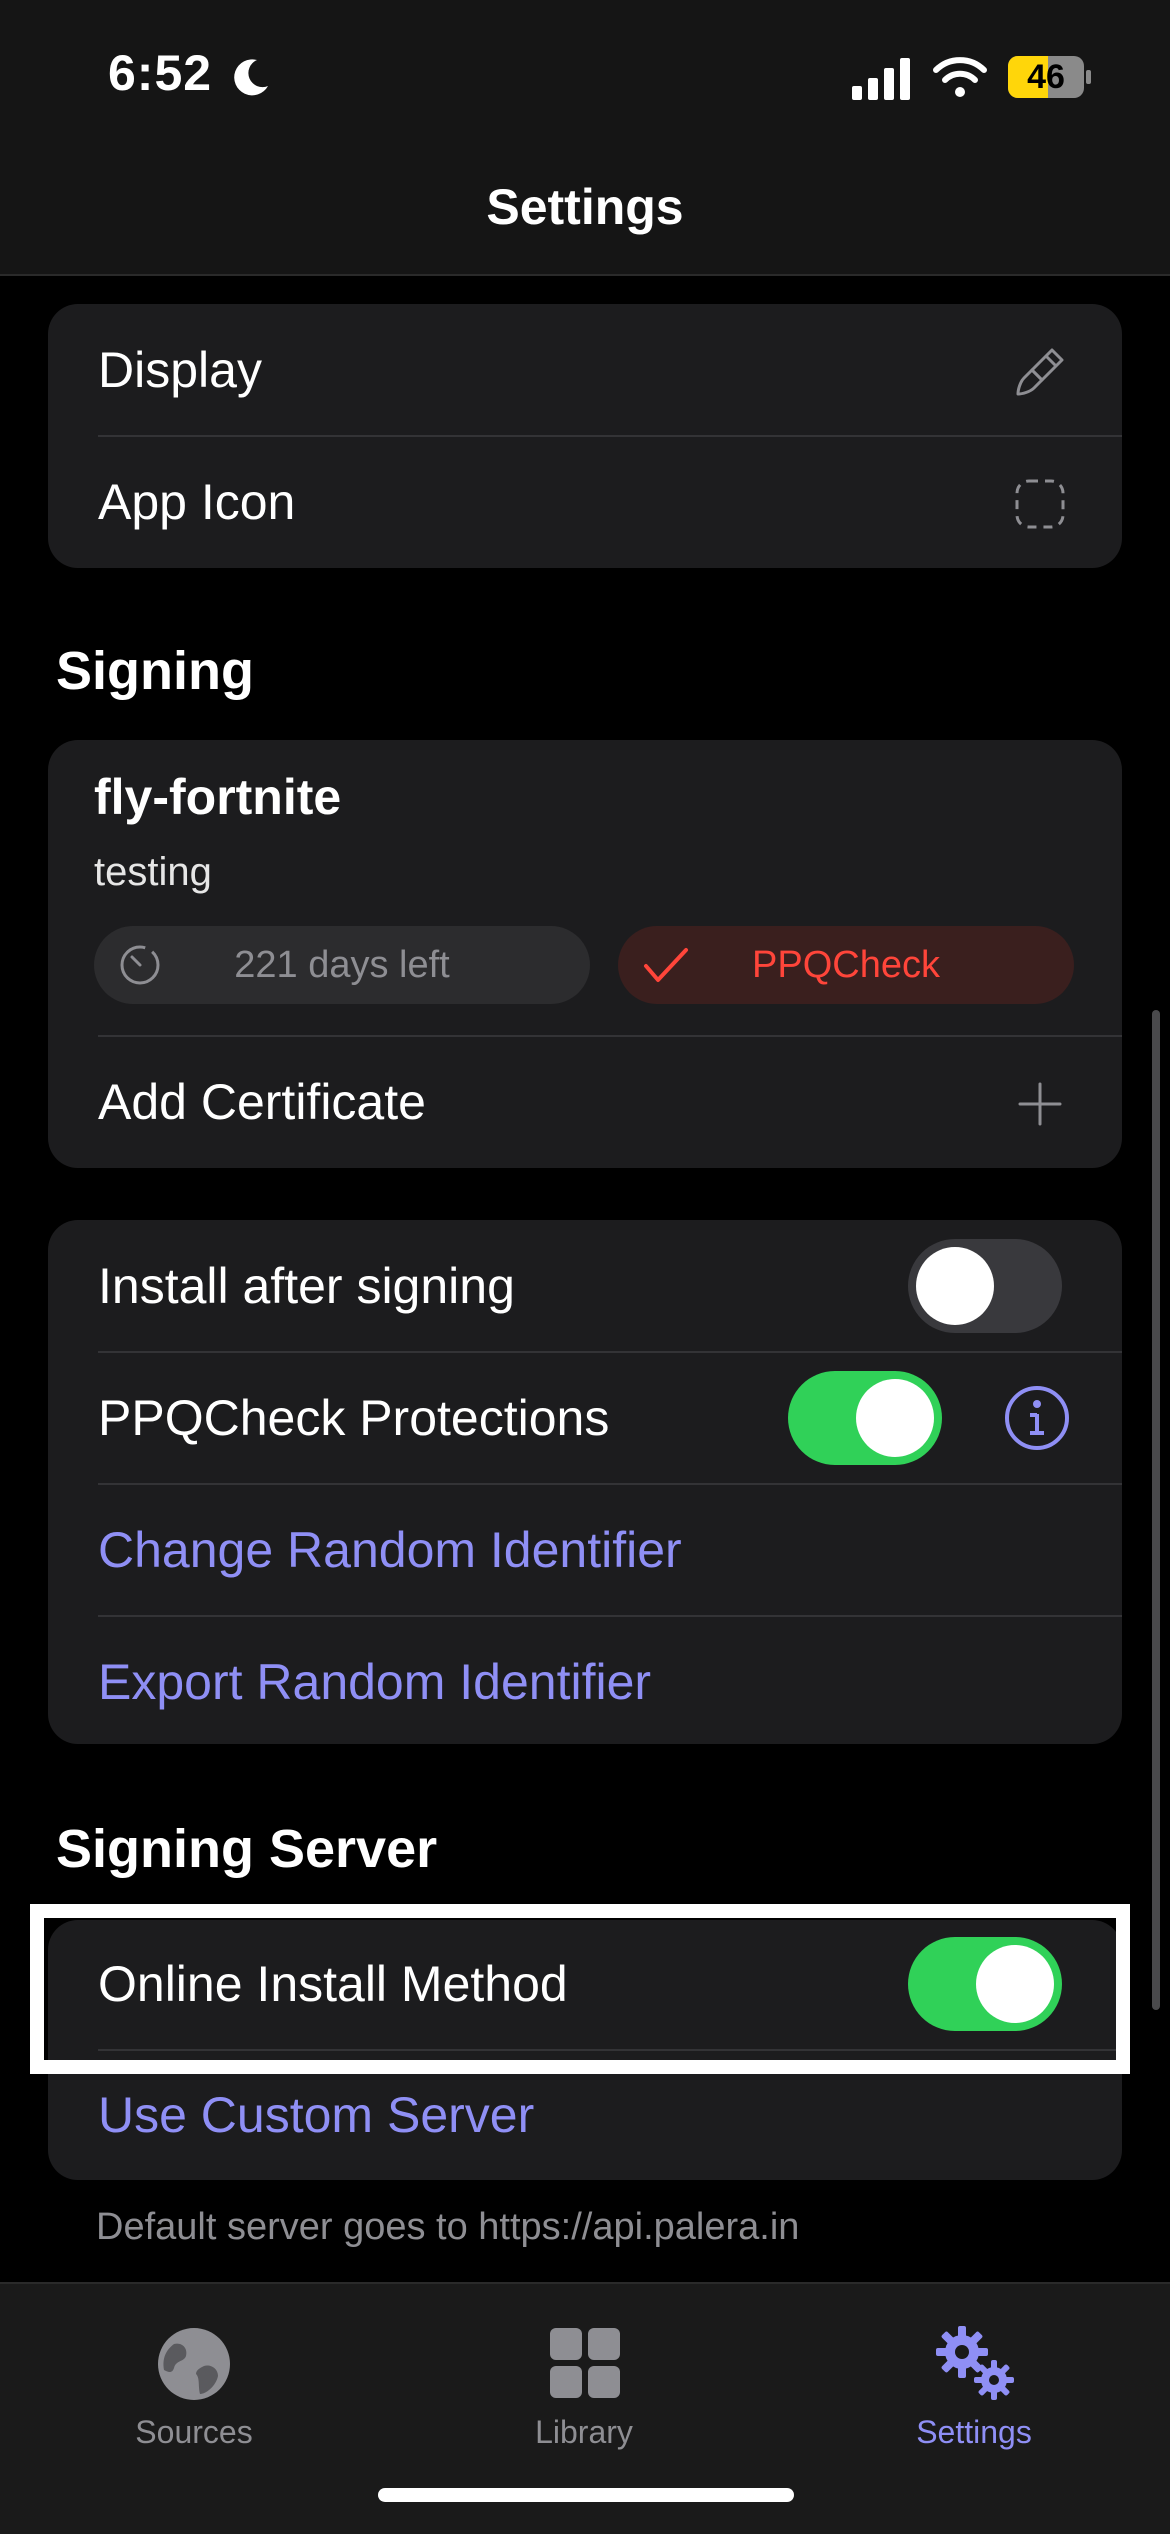 The width and height of the screenshot is (1170, 2534). What do you see at coordinates (247, 1849) in the screenshot?
I see `signing-server-section-title: Signing Server` at bounding box center [247, 1849].